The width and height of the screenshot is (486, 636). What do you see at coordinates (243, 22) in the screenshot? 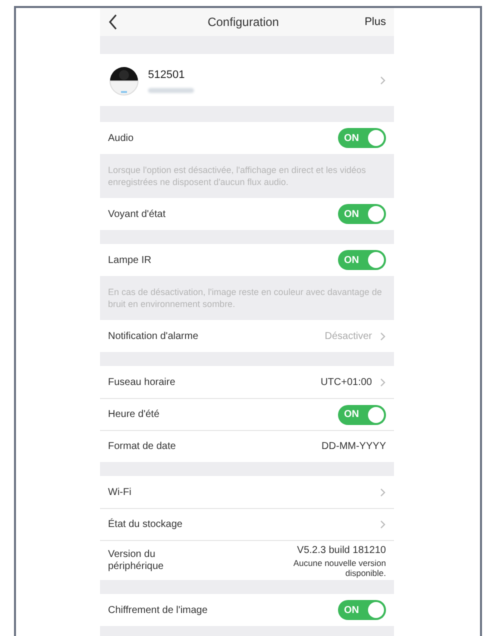
I see `screen-title: Configuration` at bounding box center [243, 22].